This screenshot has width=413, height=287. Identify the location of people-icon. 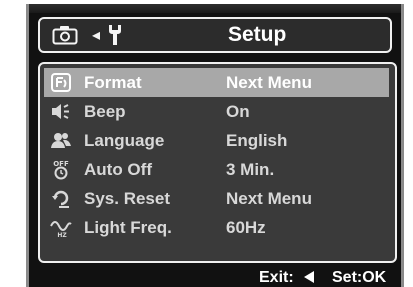
(61, 140).